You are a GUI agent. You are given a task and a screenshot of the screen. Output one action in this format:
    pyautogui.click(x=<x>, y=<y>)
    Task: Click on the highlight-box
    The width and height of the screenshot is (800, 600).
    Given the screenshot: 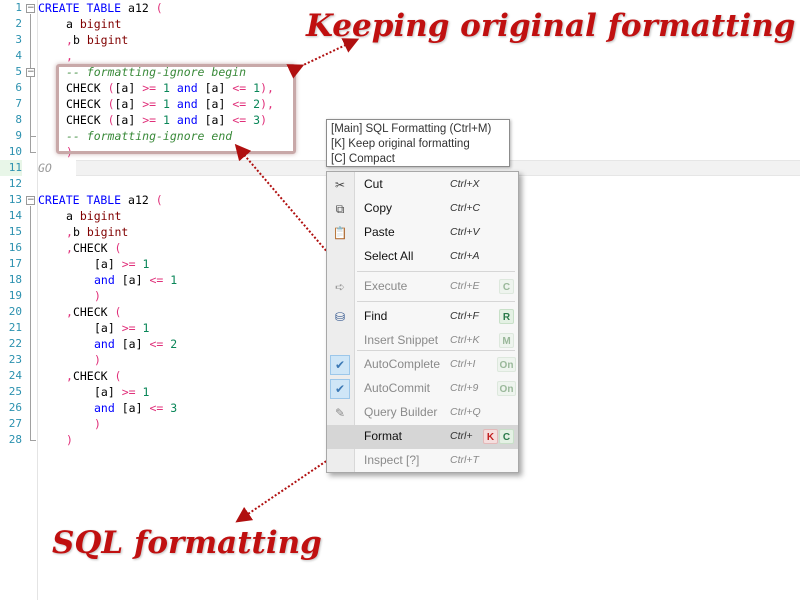 What is the action you would take?
    pyautogui.click(x=176, y=109)
    